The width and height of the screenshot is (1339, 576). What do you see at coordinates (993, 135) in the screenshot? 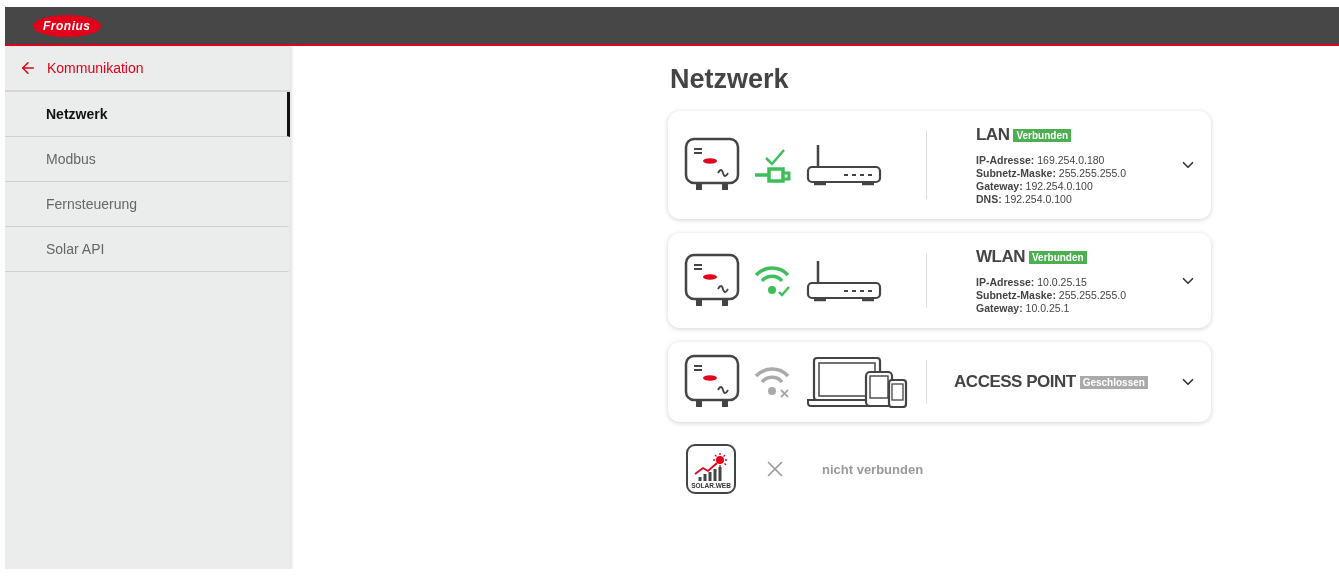
I see `connection-name: LAN` at bounding box center [993, 135].